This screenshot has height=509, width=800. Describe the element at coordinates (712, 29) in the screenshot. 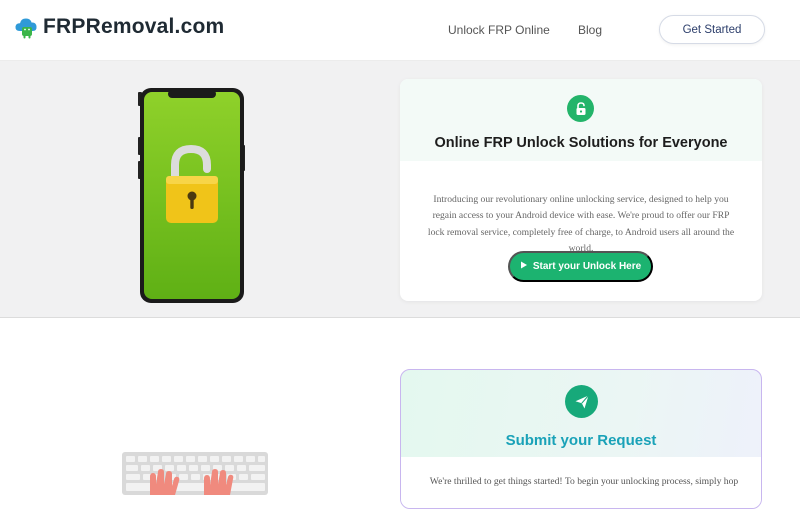

I see `get-started-button: Get Started` at that location.